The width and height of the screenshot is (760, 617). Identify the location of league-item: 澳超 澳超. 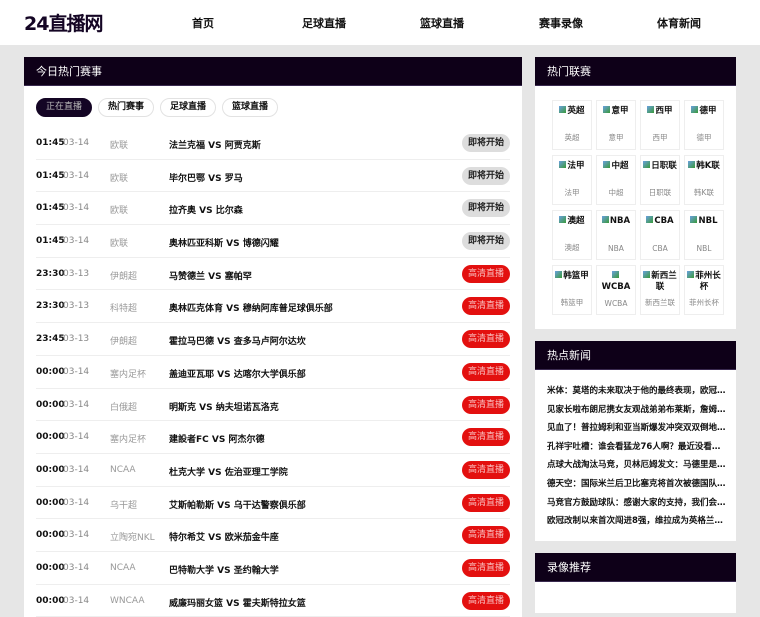
(572, 235).